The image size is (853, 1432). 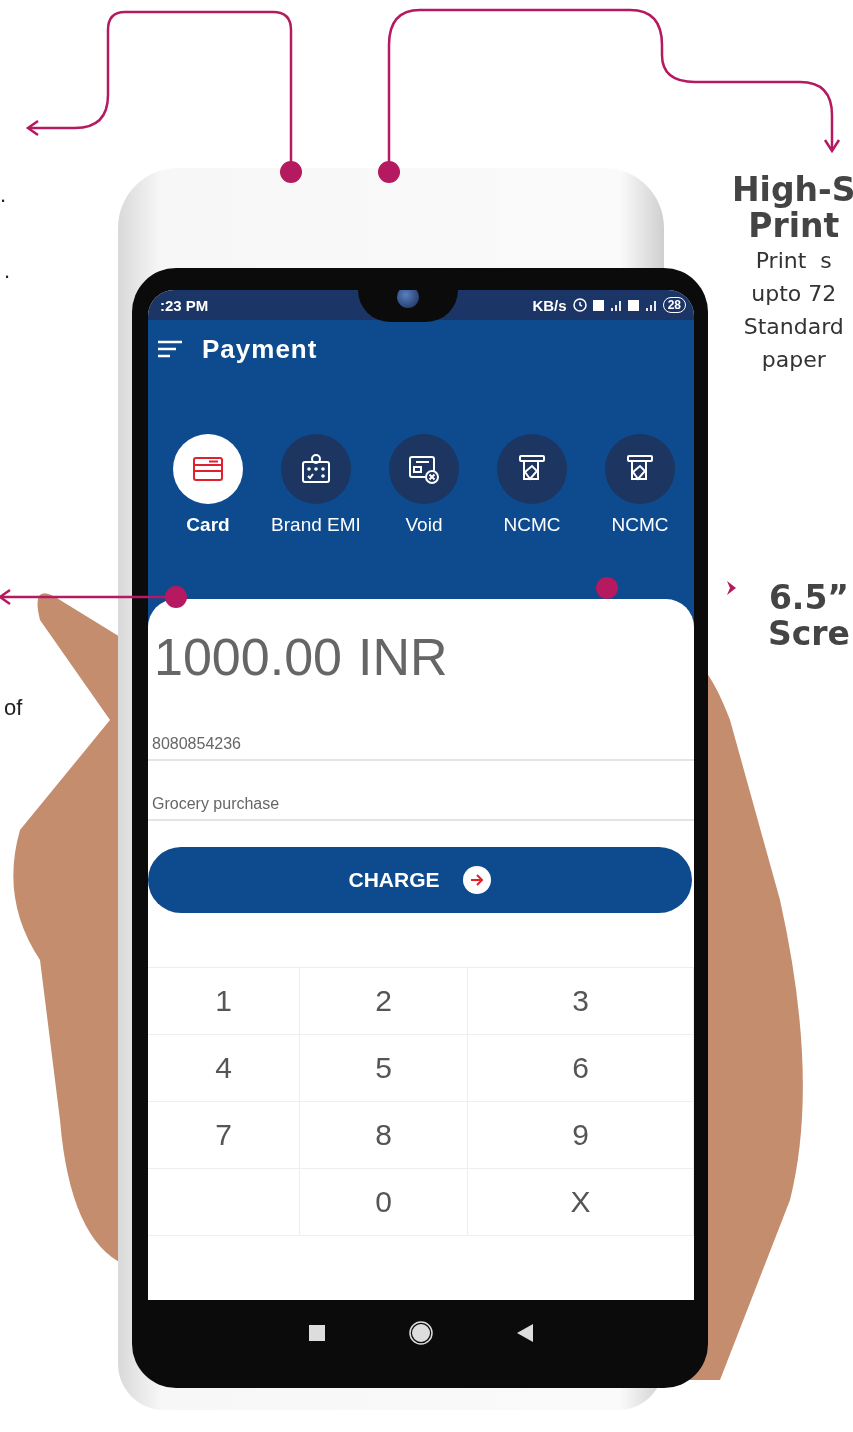 I want to click on triangle-icon, so click(x=525, y=1333).